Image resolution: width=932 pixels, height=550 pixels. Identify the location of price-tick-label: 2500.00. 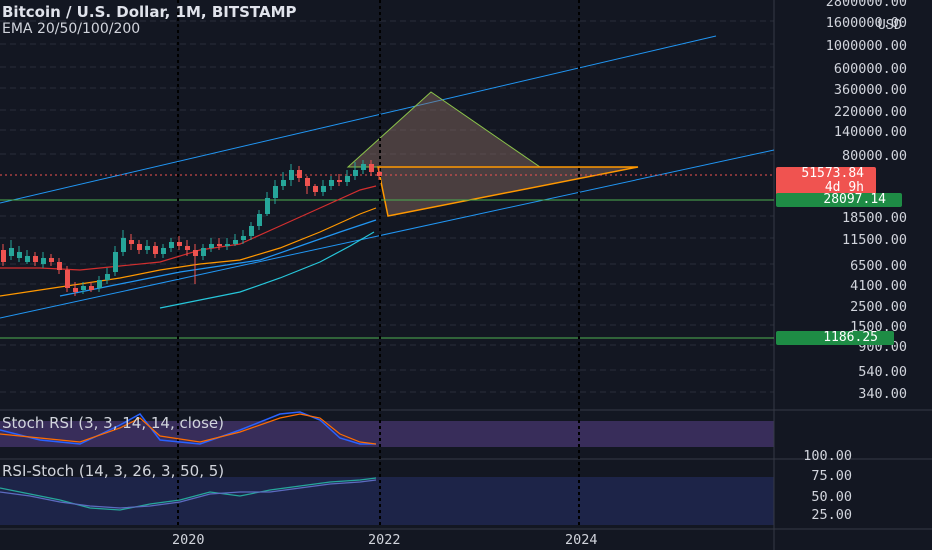
(878, 307).